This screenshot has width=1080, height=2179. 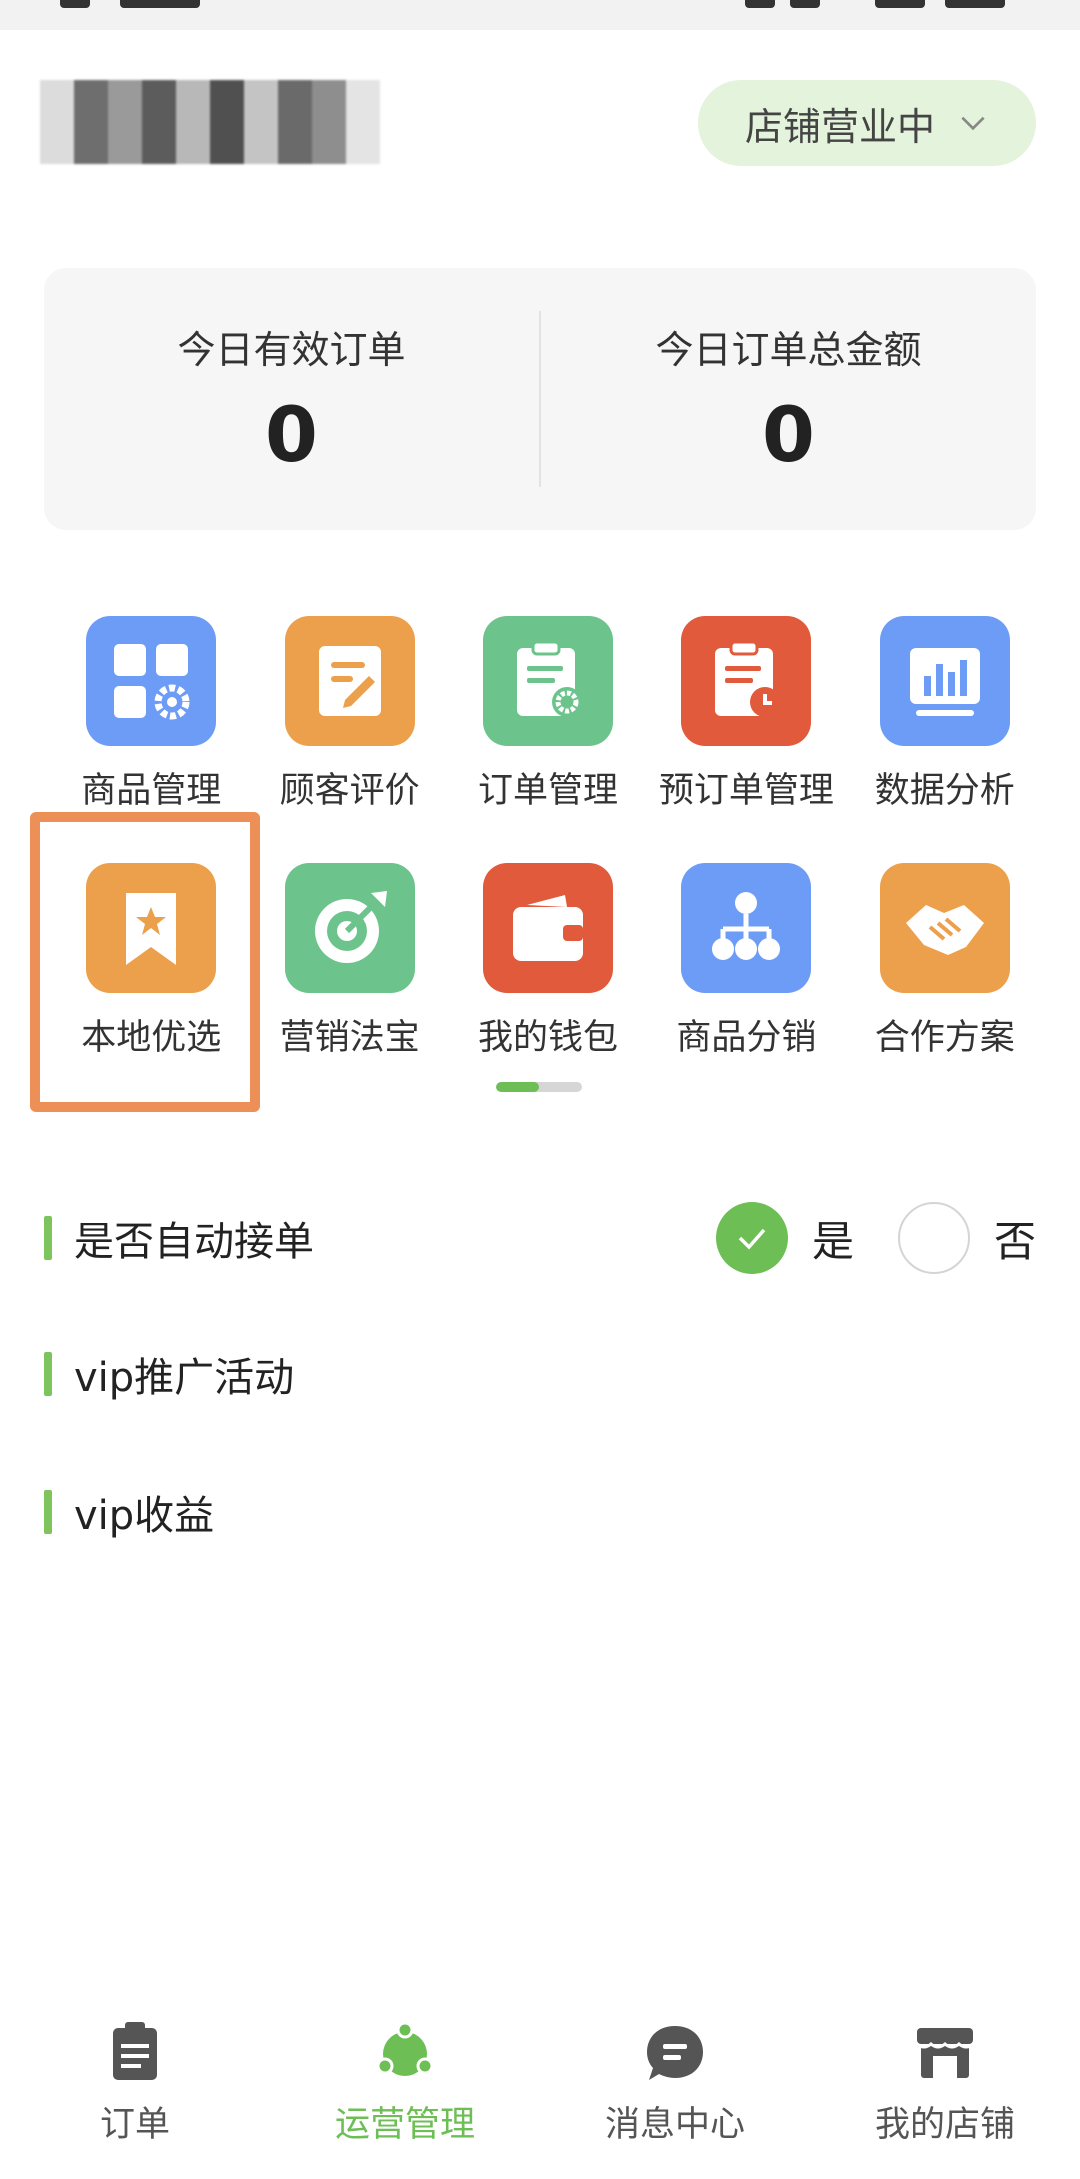 What do you see at coordinates (151, 681) in the screenshot?
I see `grid-gear-icon` at bounding box center [151, 681].